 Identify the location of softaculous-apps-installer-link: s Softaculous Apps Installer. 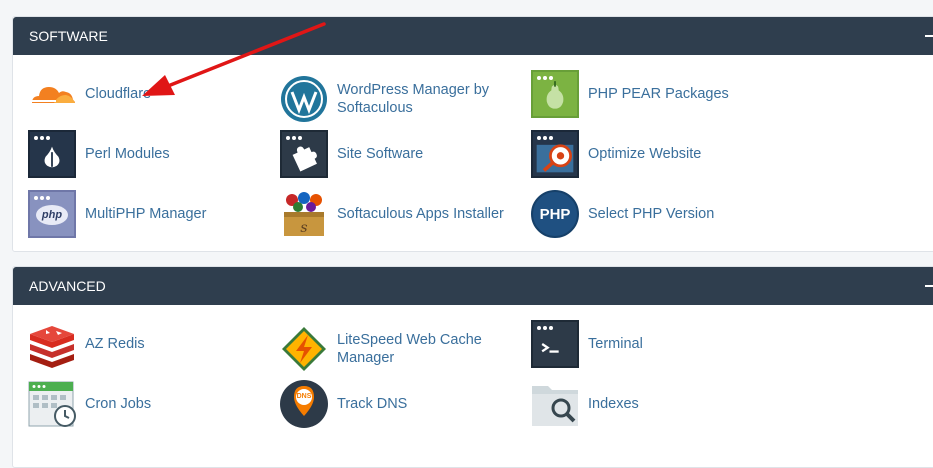
(392, 214).